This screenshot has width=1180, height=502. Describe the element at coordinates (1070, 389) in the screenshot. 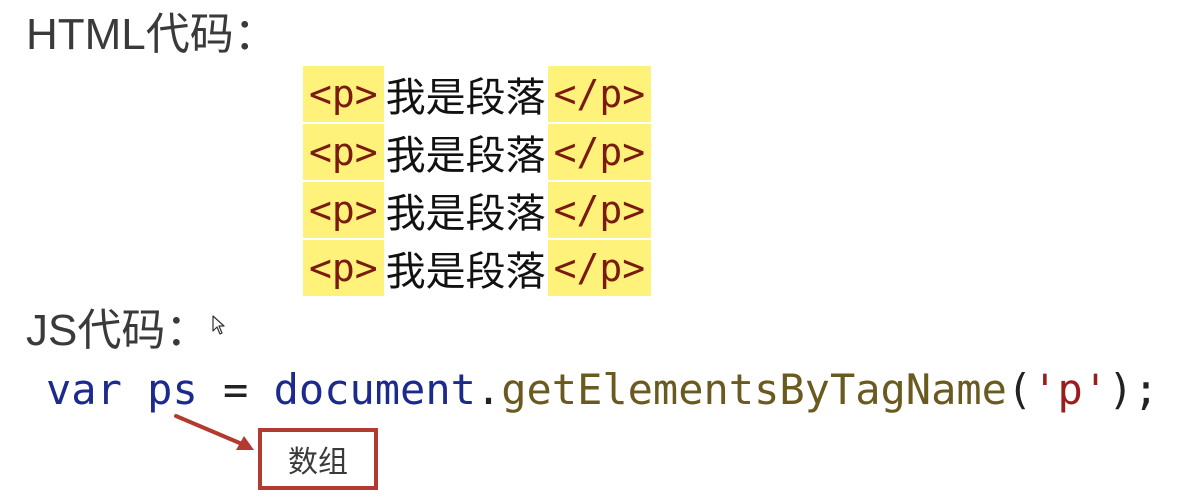

I see `string-argument: 'p'` at that location.